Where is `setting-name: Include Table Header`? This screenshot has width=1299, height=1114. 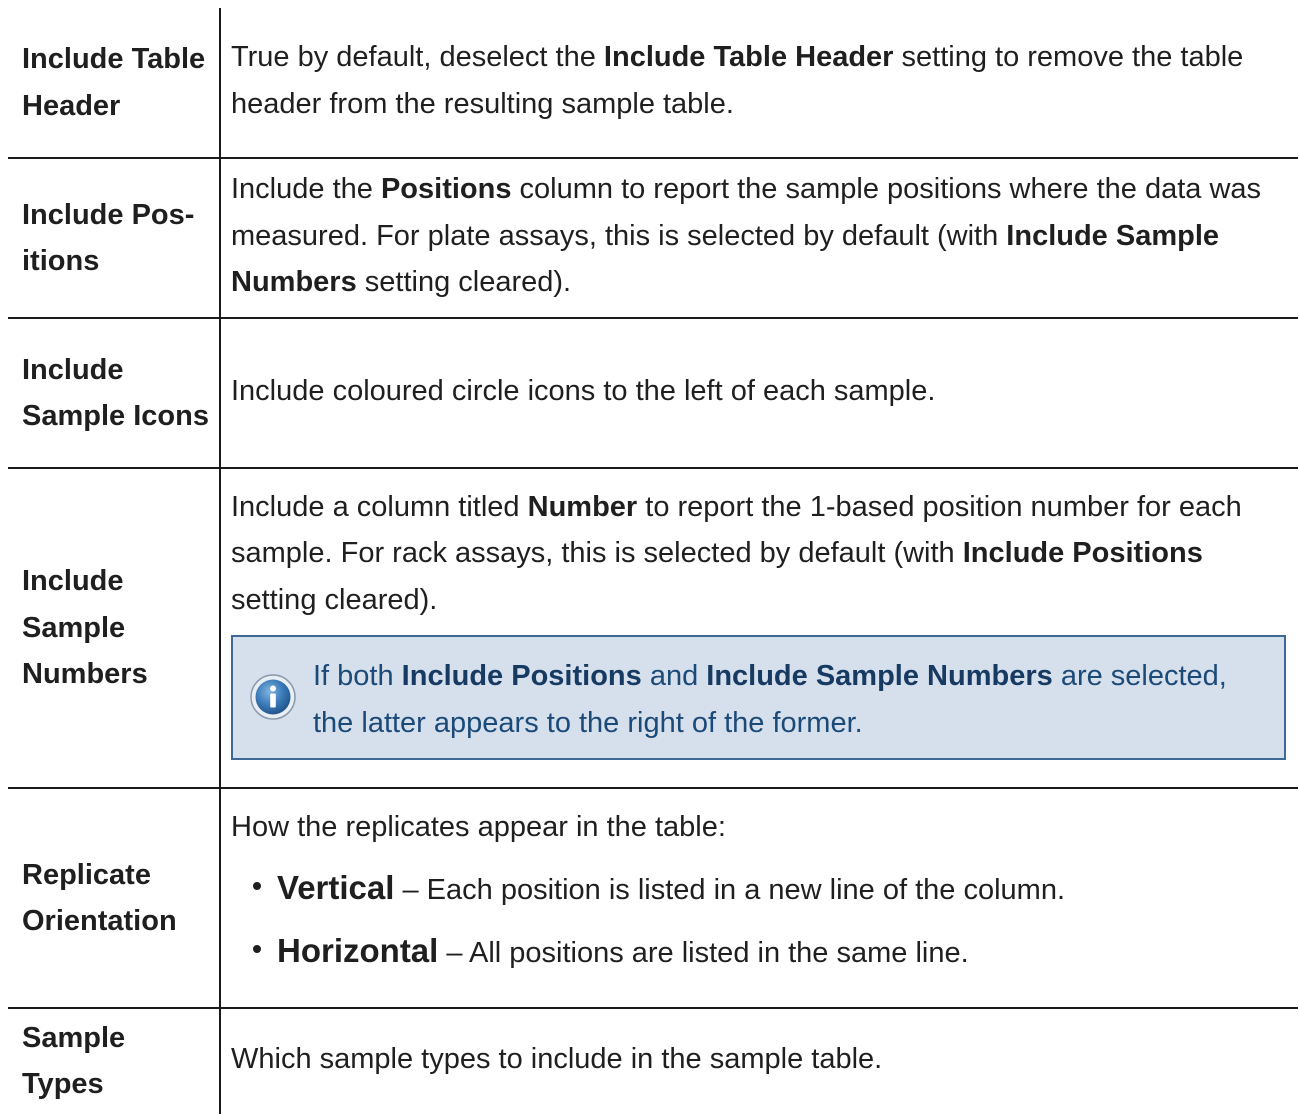 setting-name: Include Table Header is located at coordinates (114, 83).